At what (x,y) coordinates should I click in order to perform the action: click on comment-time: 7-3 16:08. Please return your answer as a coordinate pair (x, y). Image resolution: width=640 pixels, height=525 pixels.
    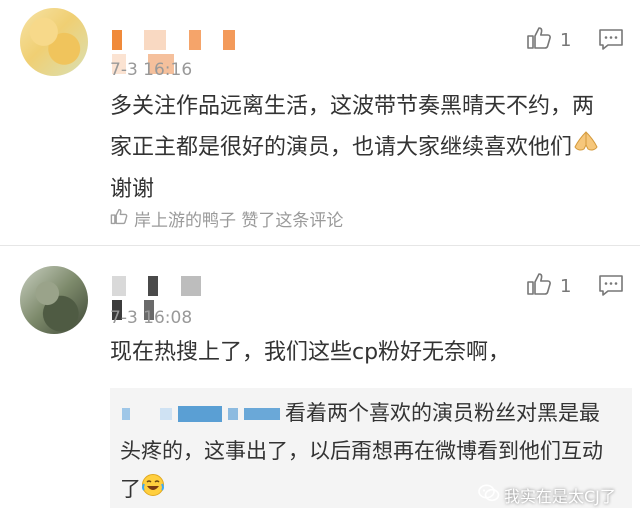
    Looking at the image, I should click on (151, 318).